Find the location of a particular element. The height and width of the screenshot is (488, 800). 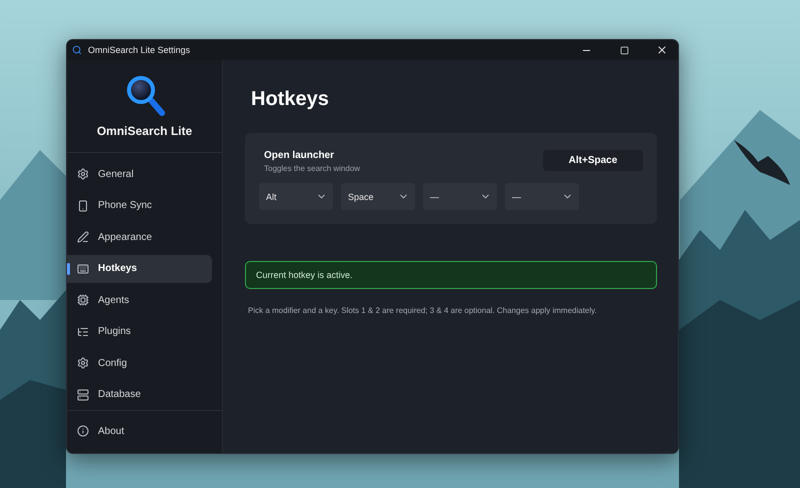

app-name: OmniSearch Lite is located at coordinates (144, 131).